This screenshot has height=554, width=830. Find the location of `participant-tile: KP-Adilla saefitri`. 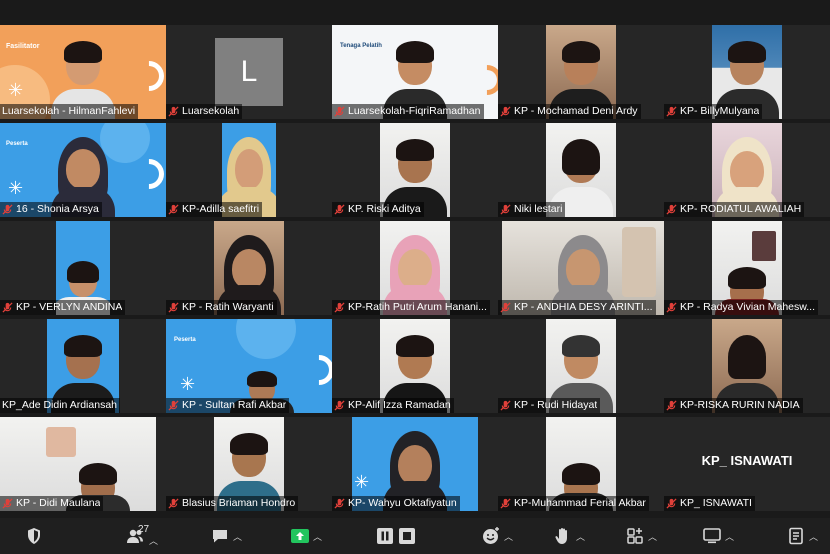

participant-tile: KP-Adilla saefitri is located at coordinates (249, 170).